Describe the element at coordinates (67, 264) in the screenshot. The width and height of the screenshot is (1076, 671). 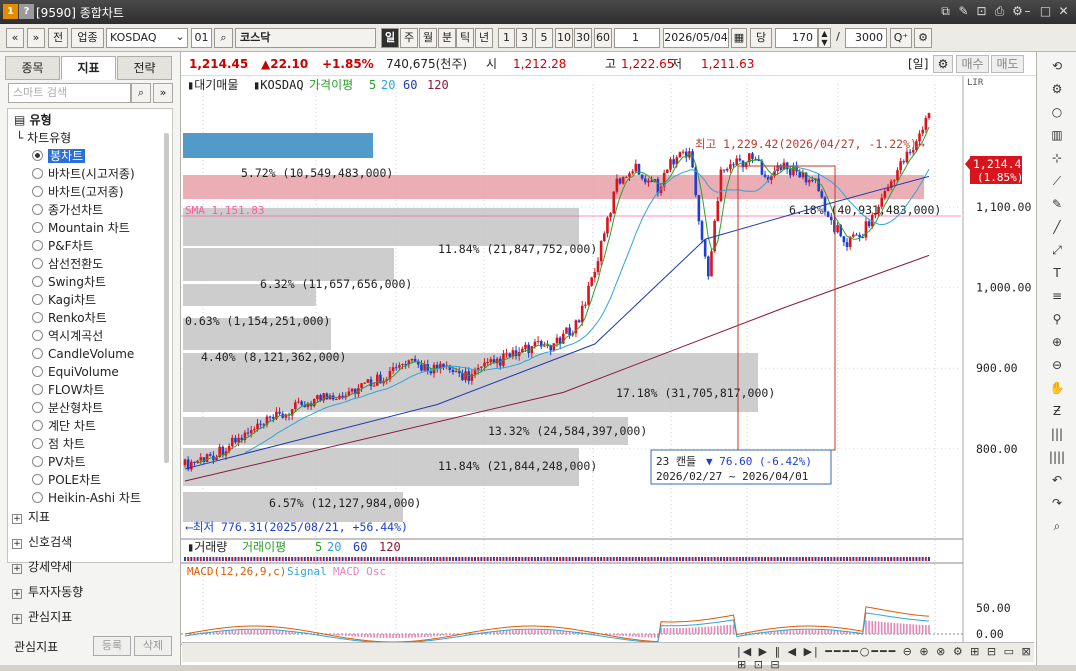
I see `chart-type-item: 삼선전환도` at that location.